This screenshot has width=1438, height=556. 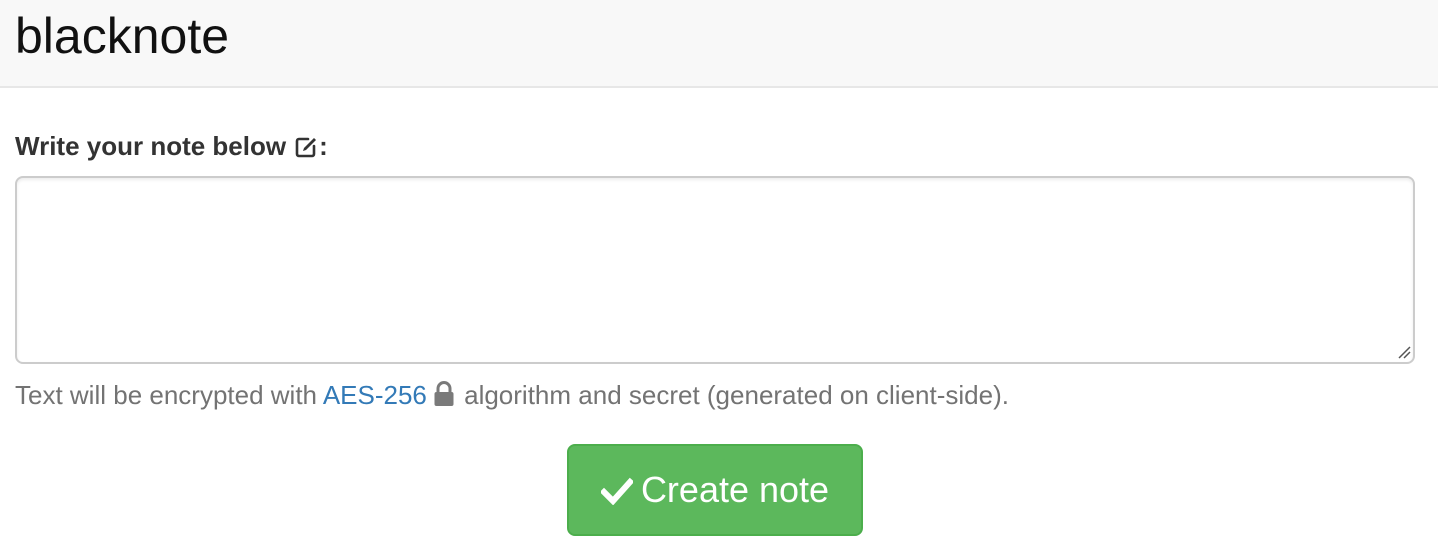 I want to click on lock-icon, so click(x=444, y=393).